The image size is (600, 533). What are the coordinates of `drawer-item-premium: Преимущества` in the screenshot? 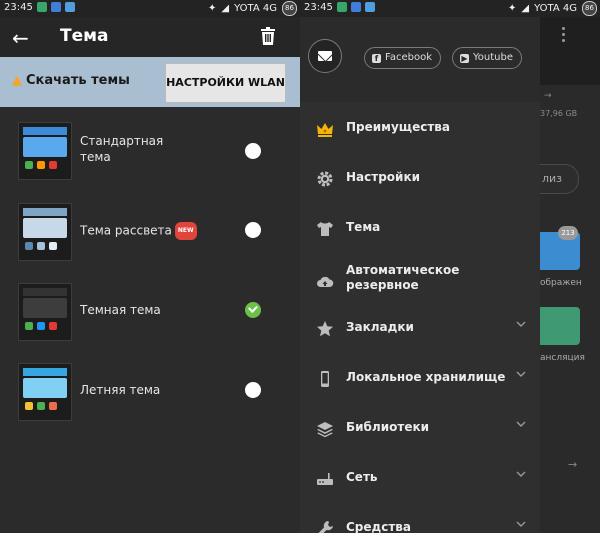 It's located at (420, 129).